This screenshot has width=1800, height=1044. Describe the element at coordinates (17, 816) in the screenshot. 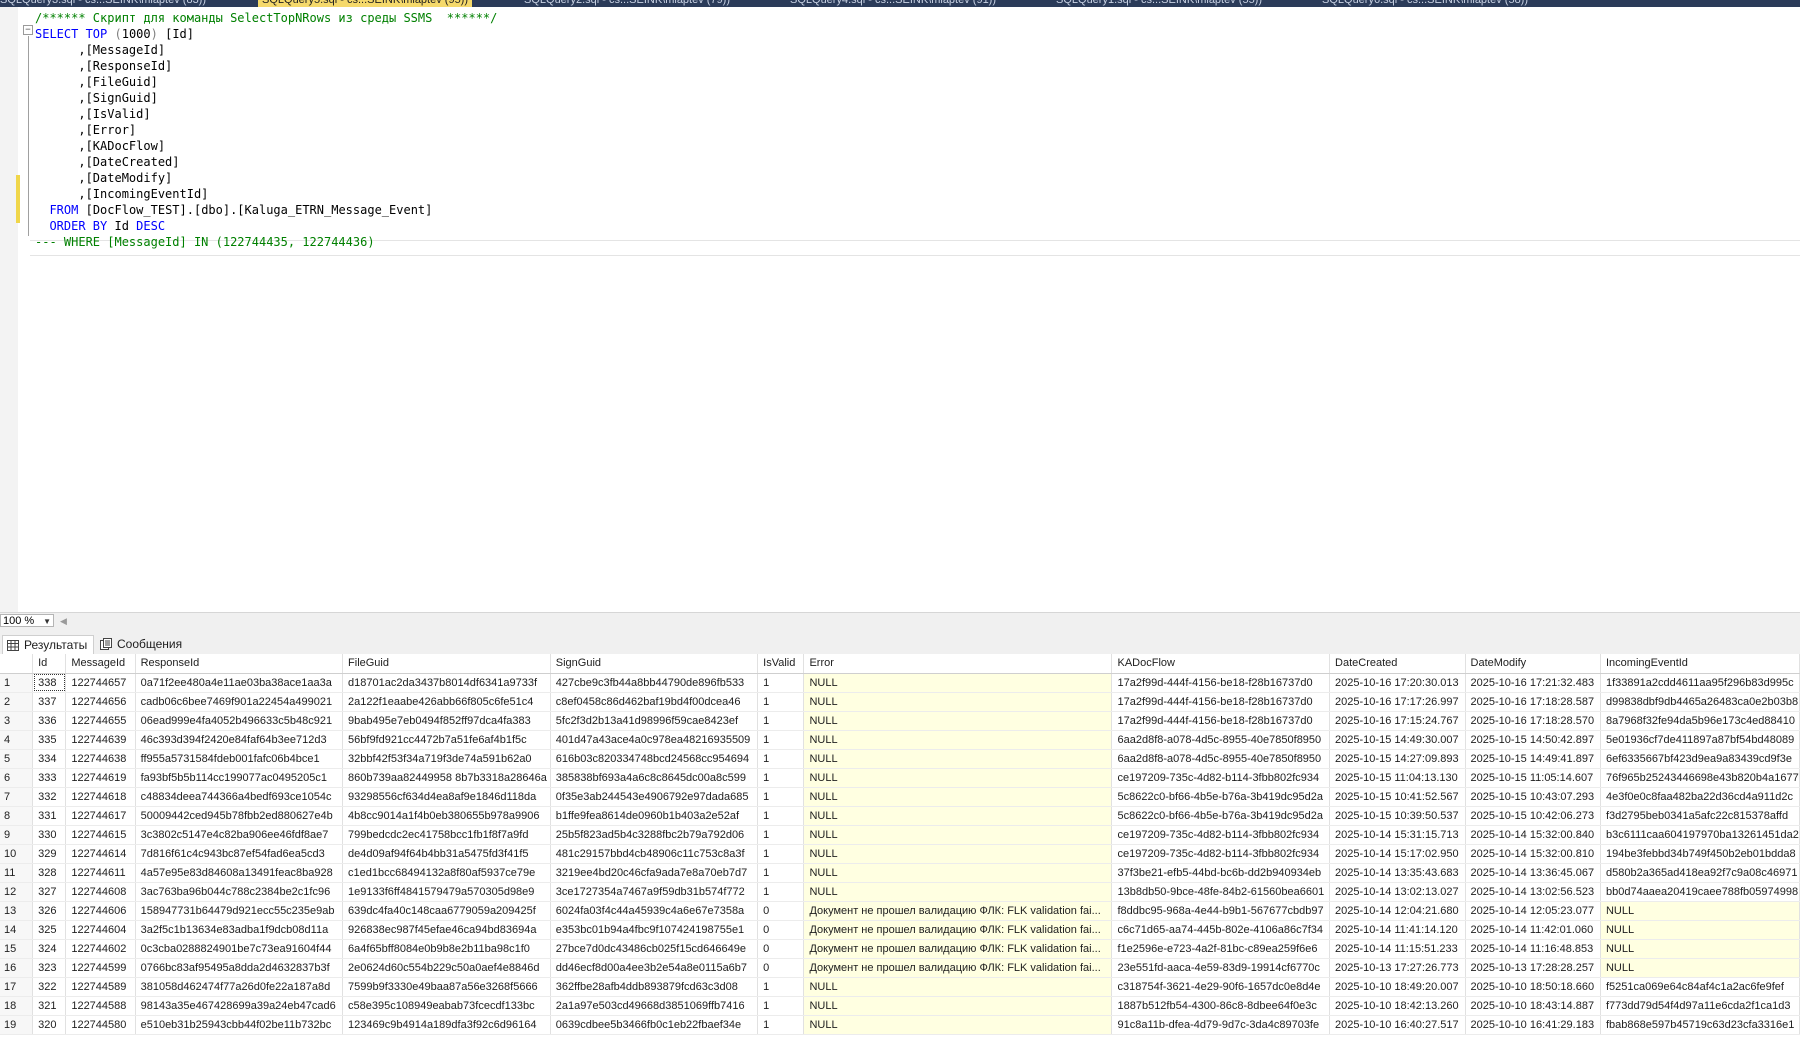

I see `row-number: 8` at that location.